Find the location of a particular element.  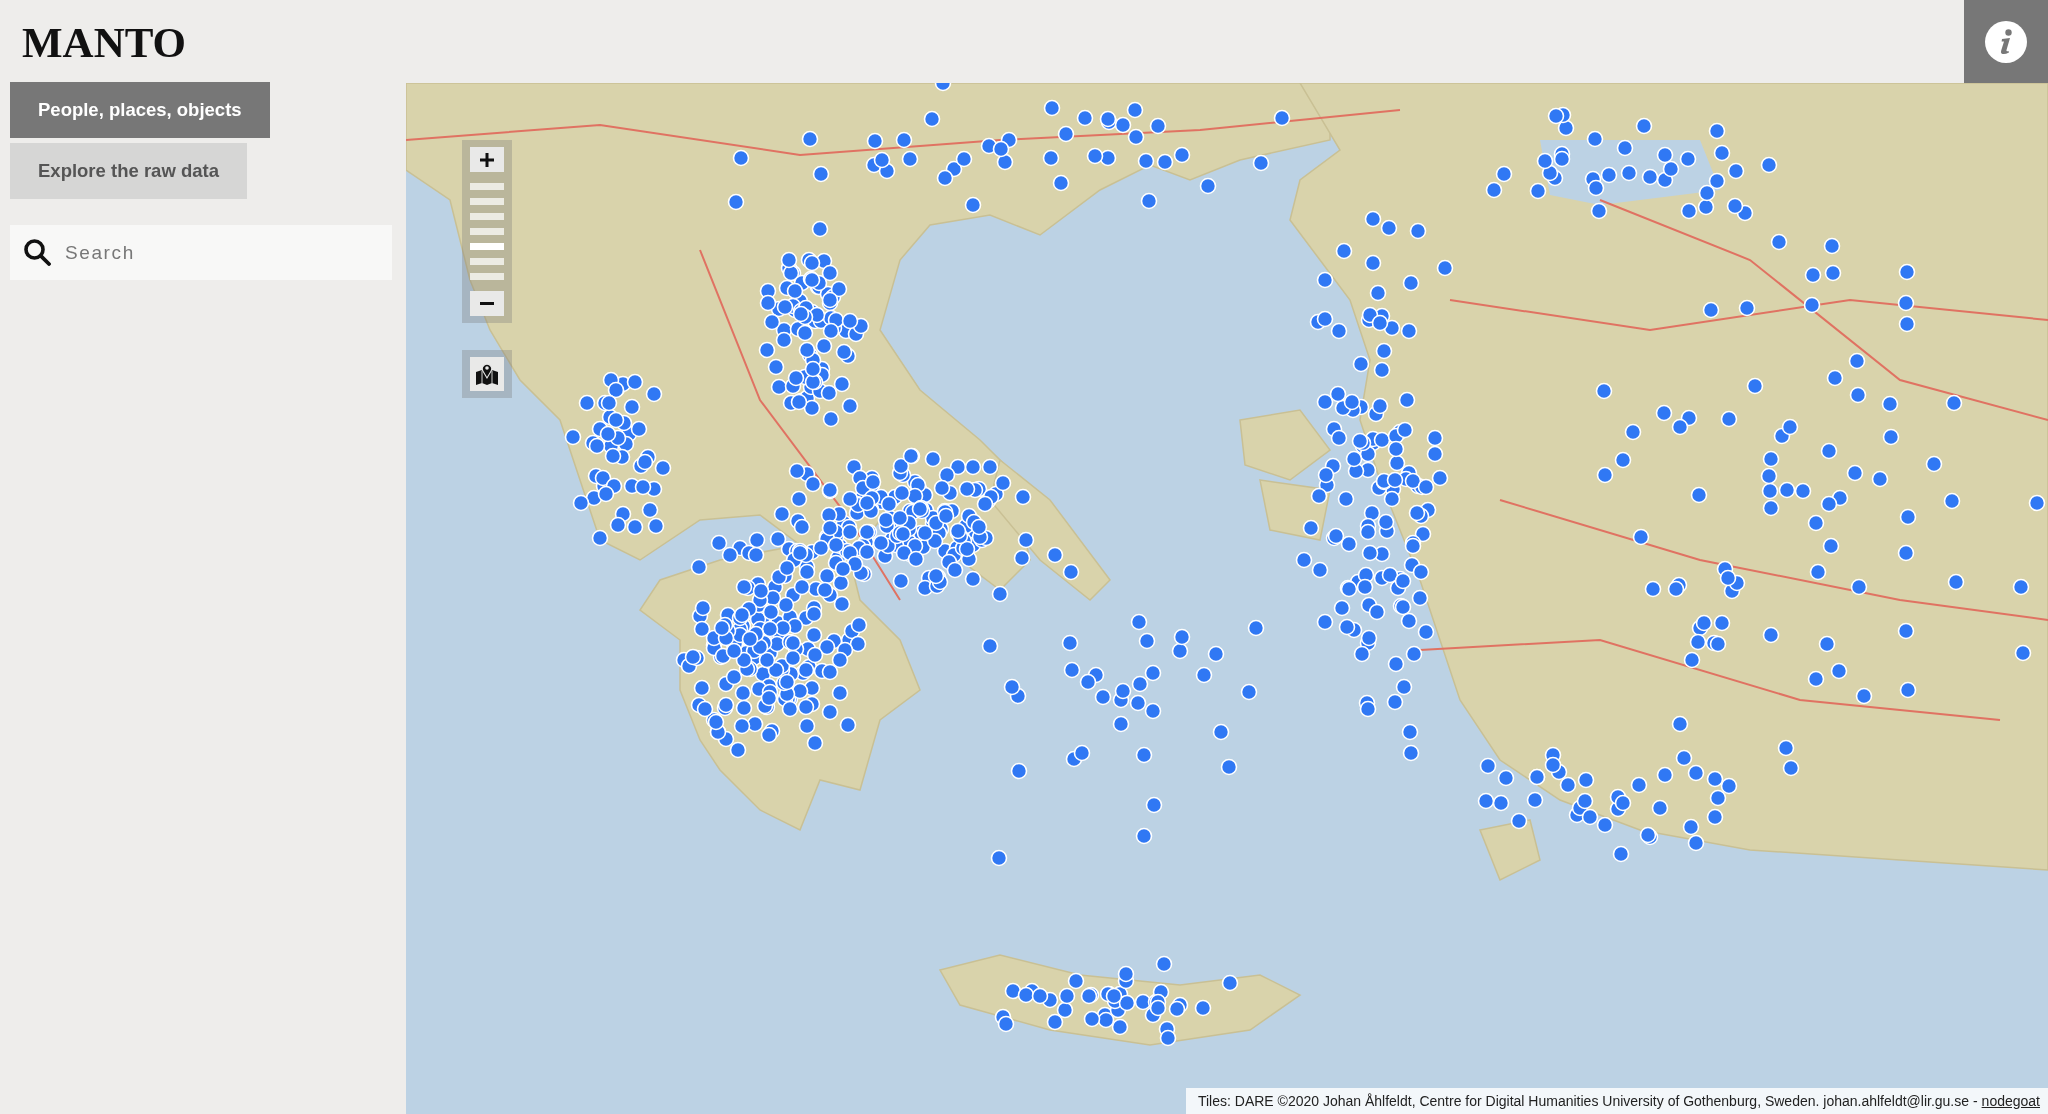

search-field: Search is located at coordinates (201, 252).